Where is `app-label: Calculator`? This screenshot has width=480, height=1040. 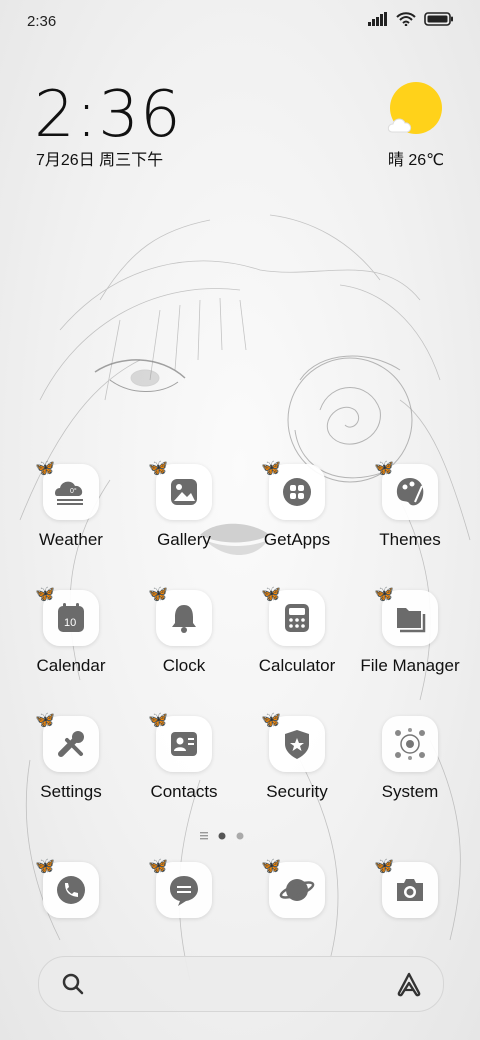 app-label: Calculator is located at coordinates (297, 665).